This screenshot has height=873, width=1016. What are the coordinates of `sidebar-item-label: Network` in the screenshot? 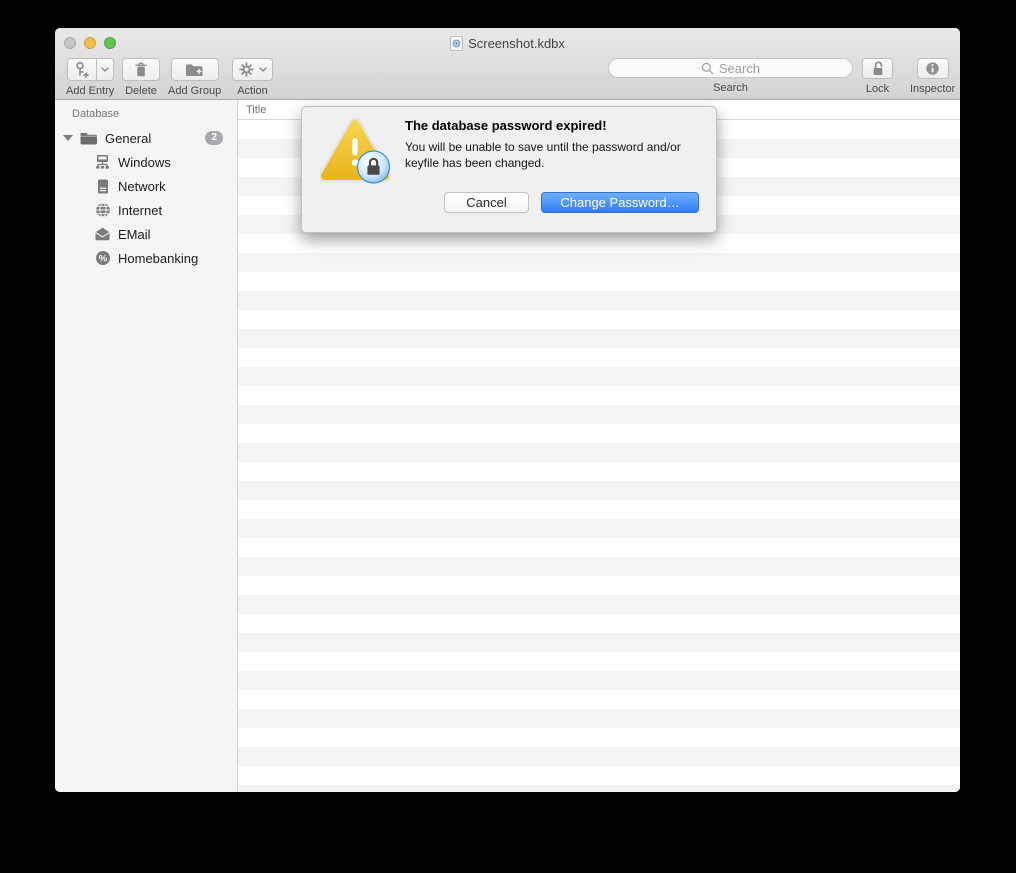 It's located at (142, 186).